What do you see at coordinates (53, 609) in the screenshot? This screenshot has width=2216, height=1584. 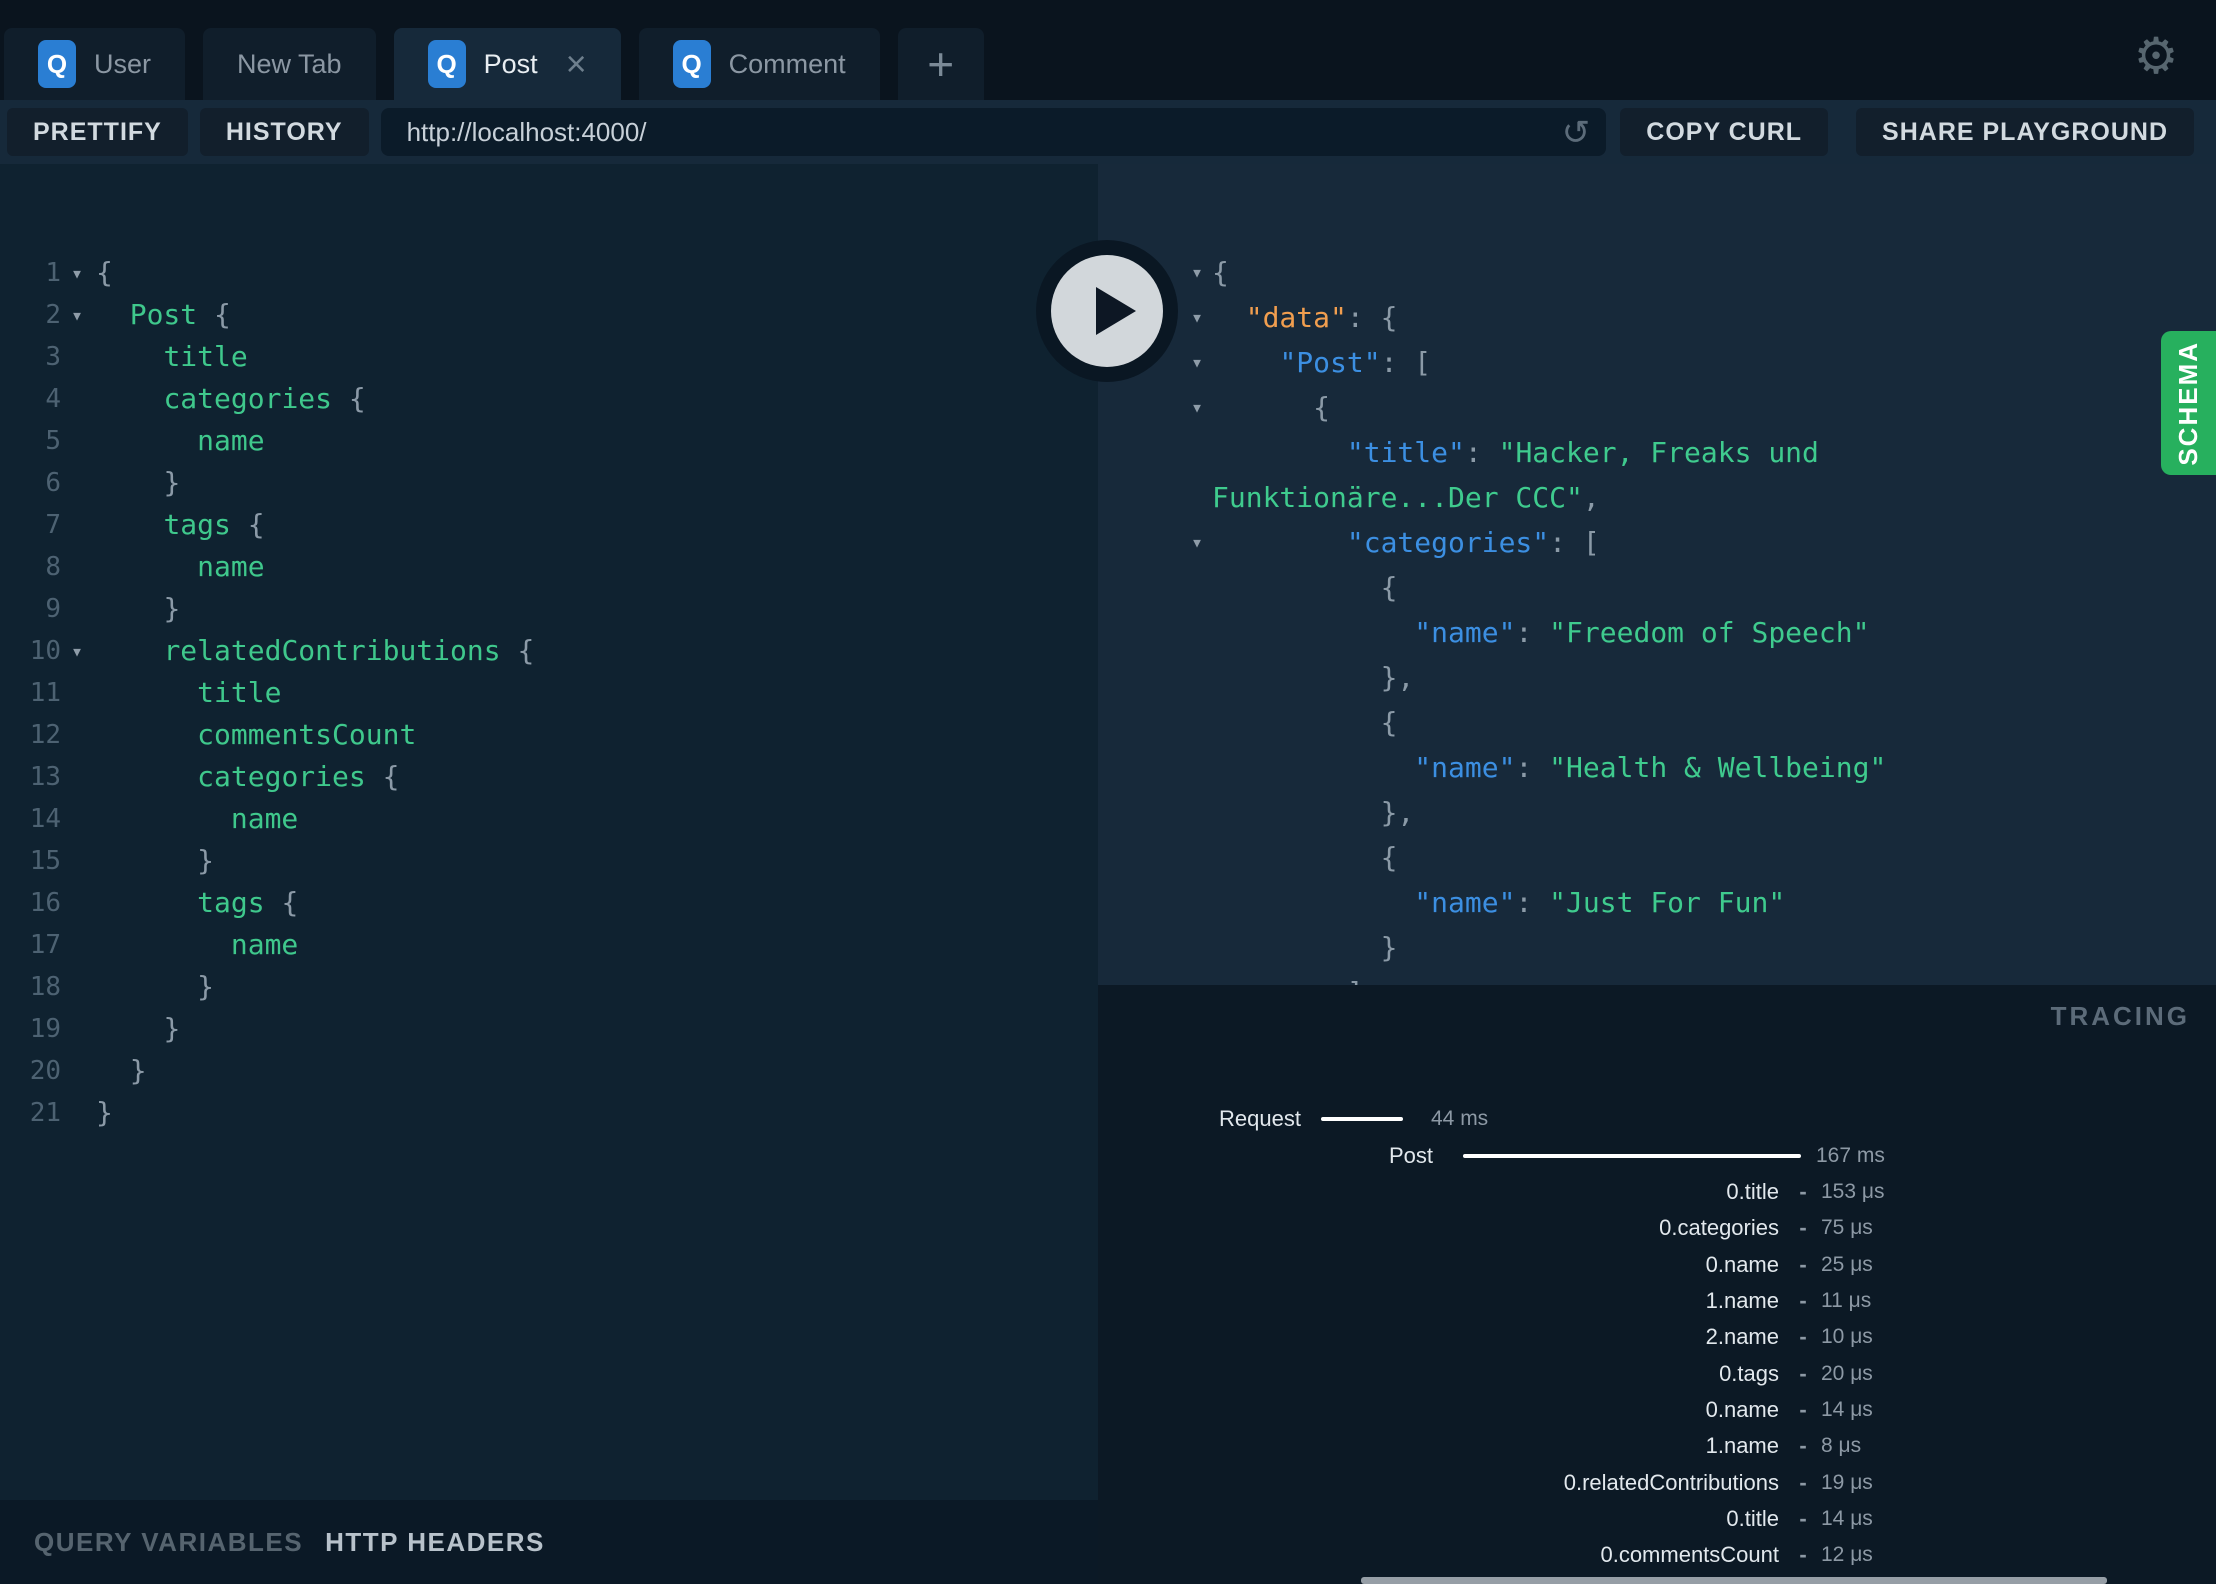 I see `line-number: 9` at bounding box center [53, 609].